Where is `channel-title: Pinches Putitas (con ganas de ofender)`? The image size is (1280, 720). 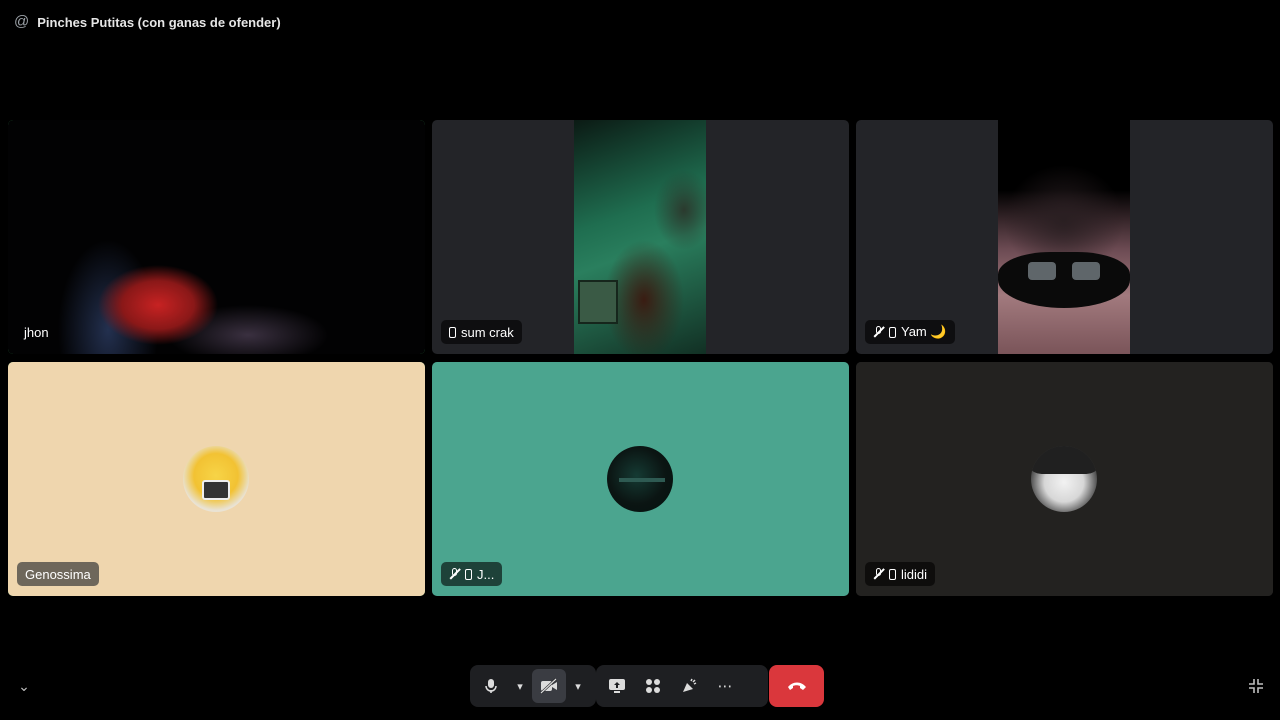 channel-title: Pinches Putitas (con ganas de ofender) is located at coordinates (159, 22).